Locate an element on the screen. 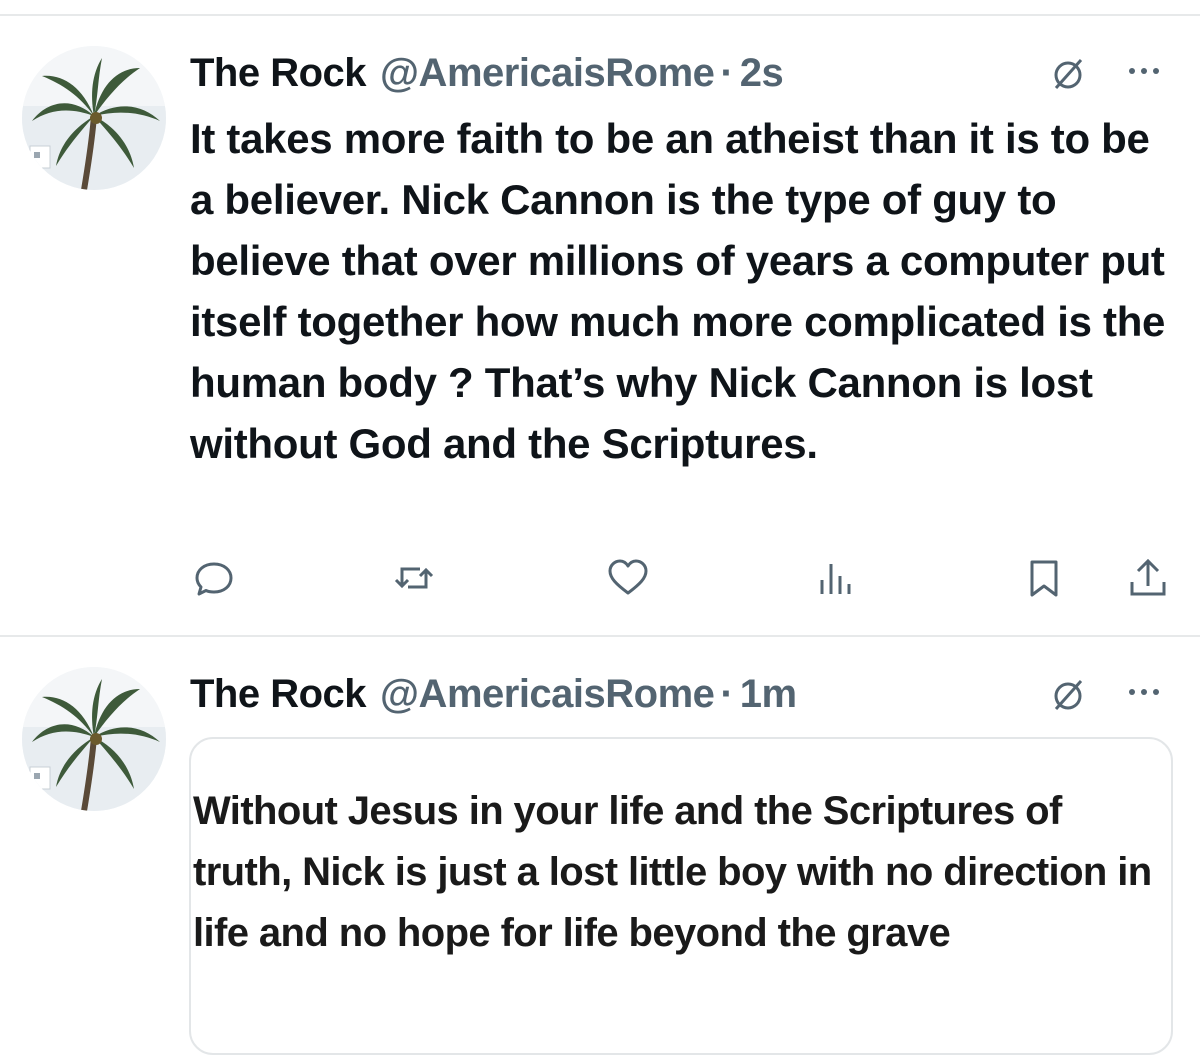 This screenshot has height=1061, width=1200. like-icon is located at coordinates (628, 577).